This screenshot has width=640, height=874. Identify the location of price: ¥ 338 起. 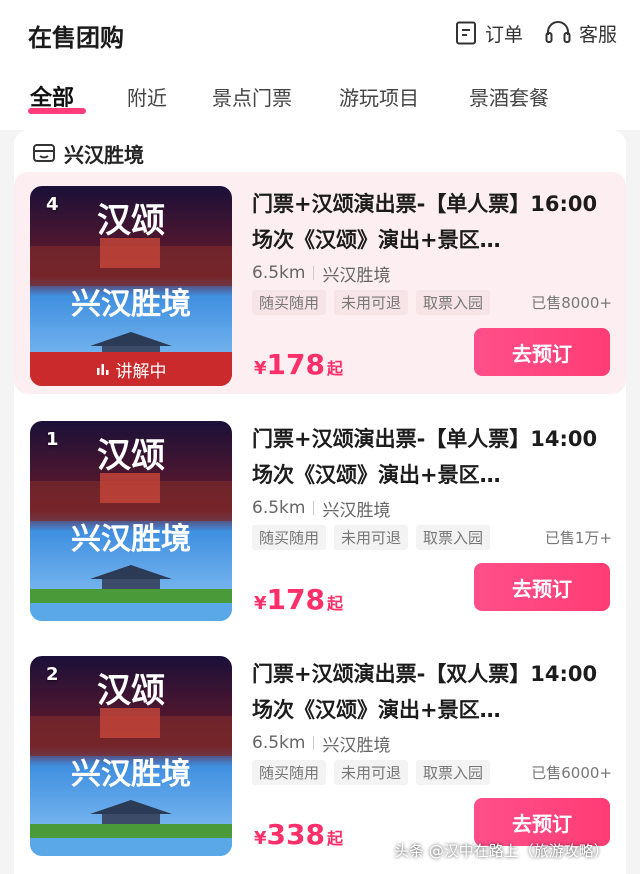
(298, 834).